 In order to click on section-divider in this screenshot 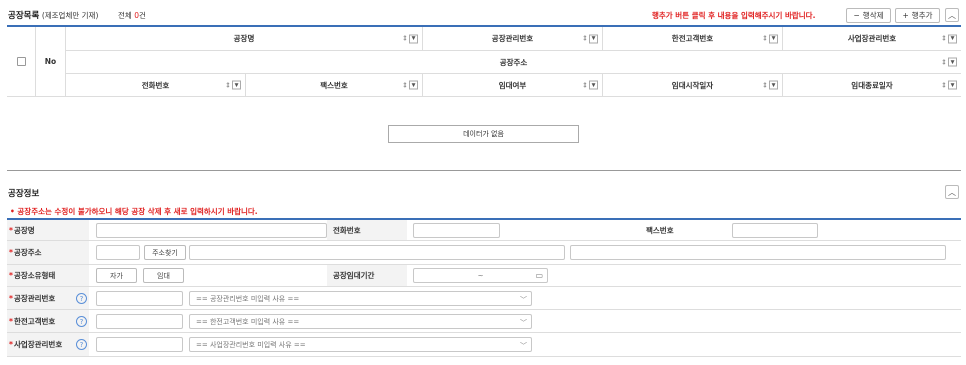, I will do `click(484, 170)`.